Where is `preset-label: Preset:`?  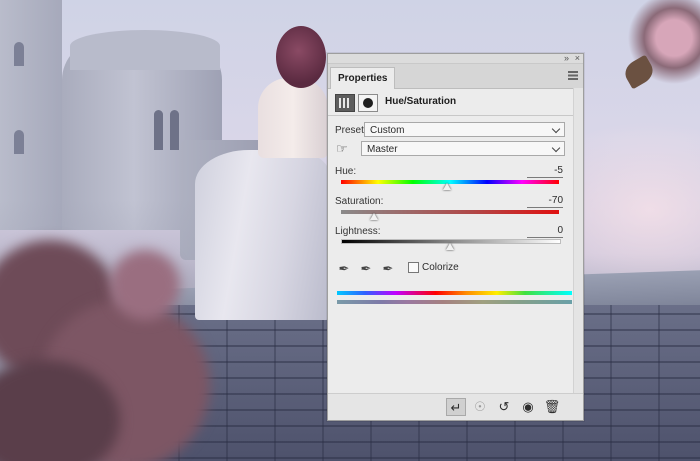
preset-label: Preset: is located at coordinates (351, 130).